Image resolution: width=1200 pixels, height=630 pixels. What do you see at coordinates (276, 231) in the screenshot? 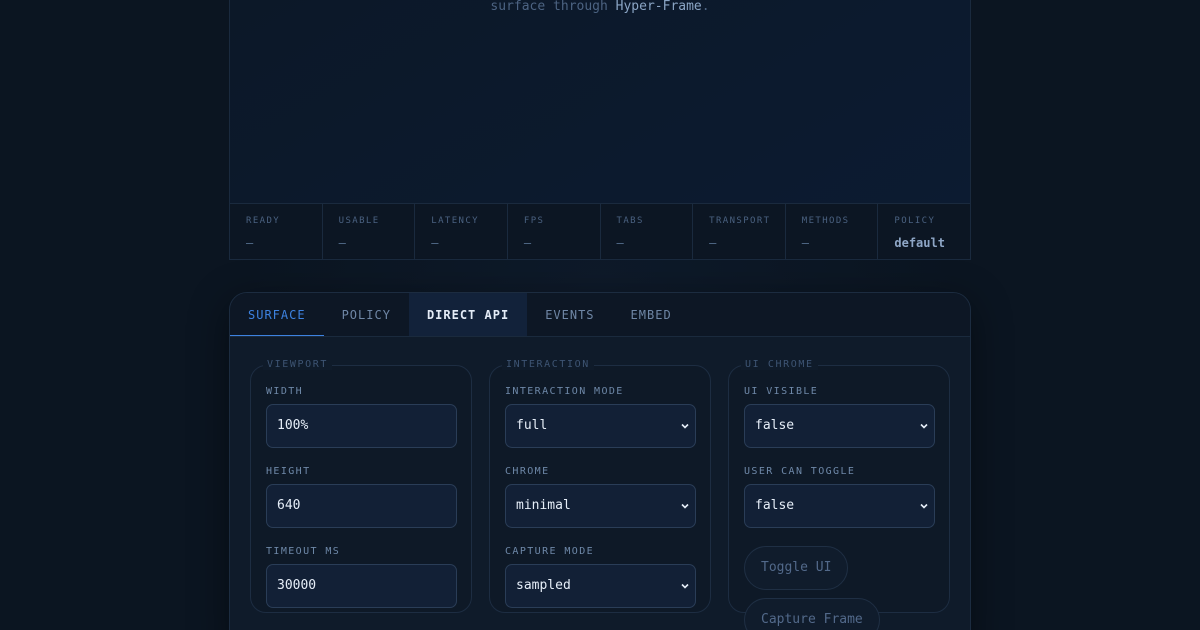
I see `stat-ready: READY —` at bounding box center [276, 231].